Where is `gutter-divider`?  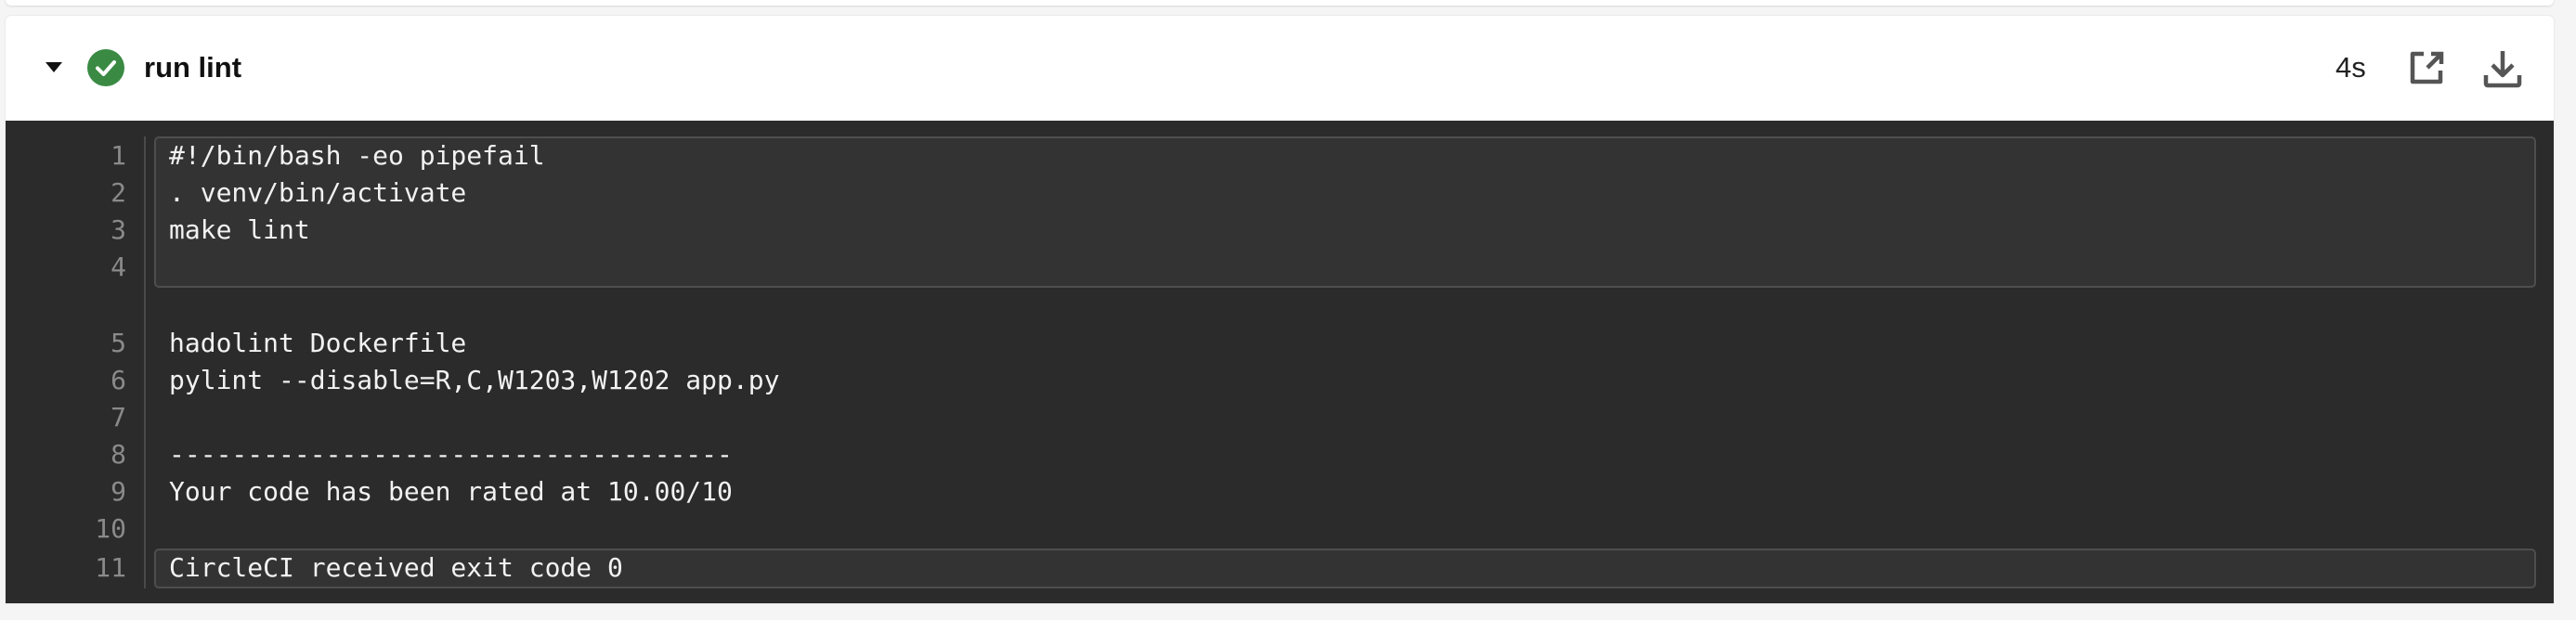
gutter-divider is located at coordinates (145, 362).